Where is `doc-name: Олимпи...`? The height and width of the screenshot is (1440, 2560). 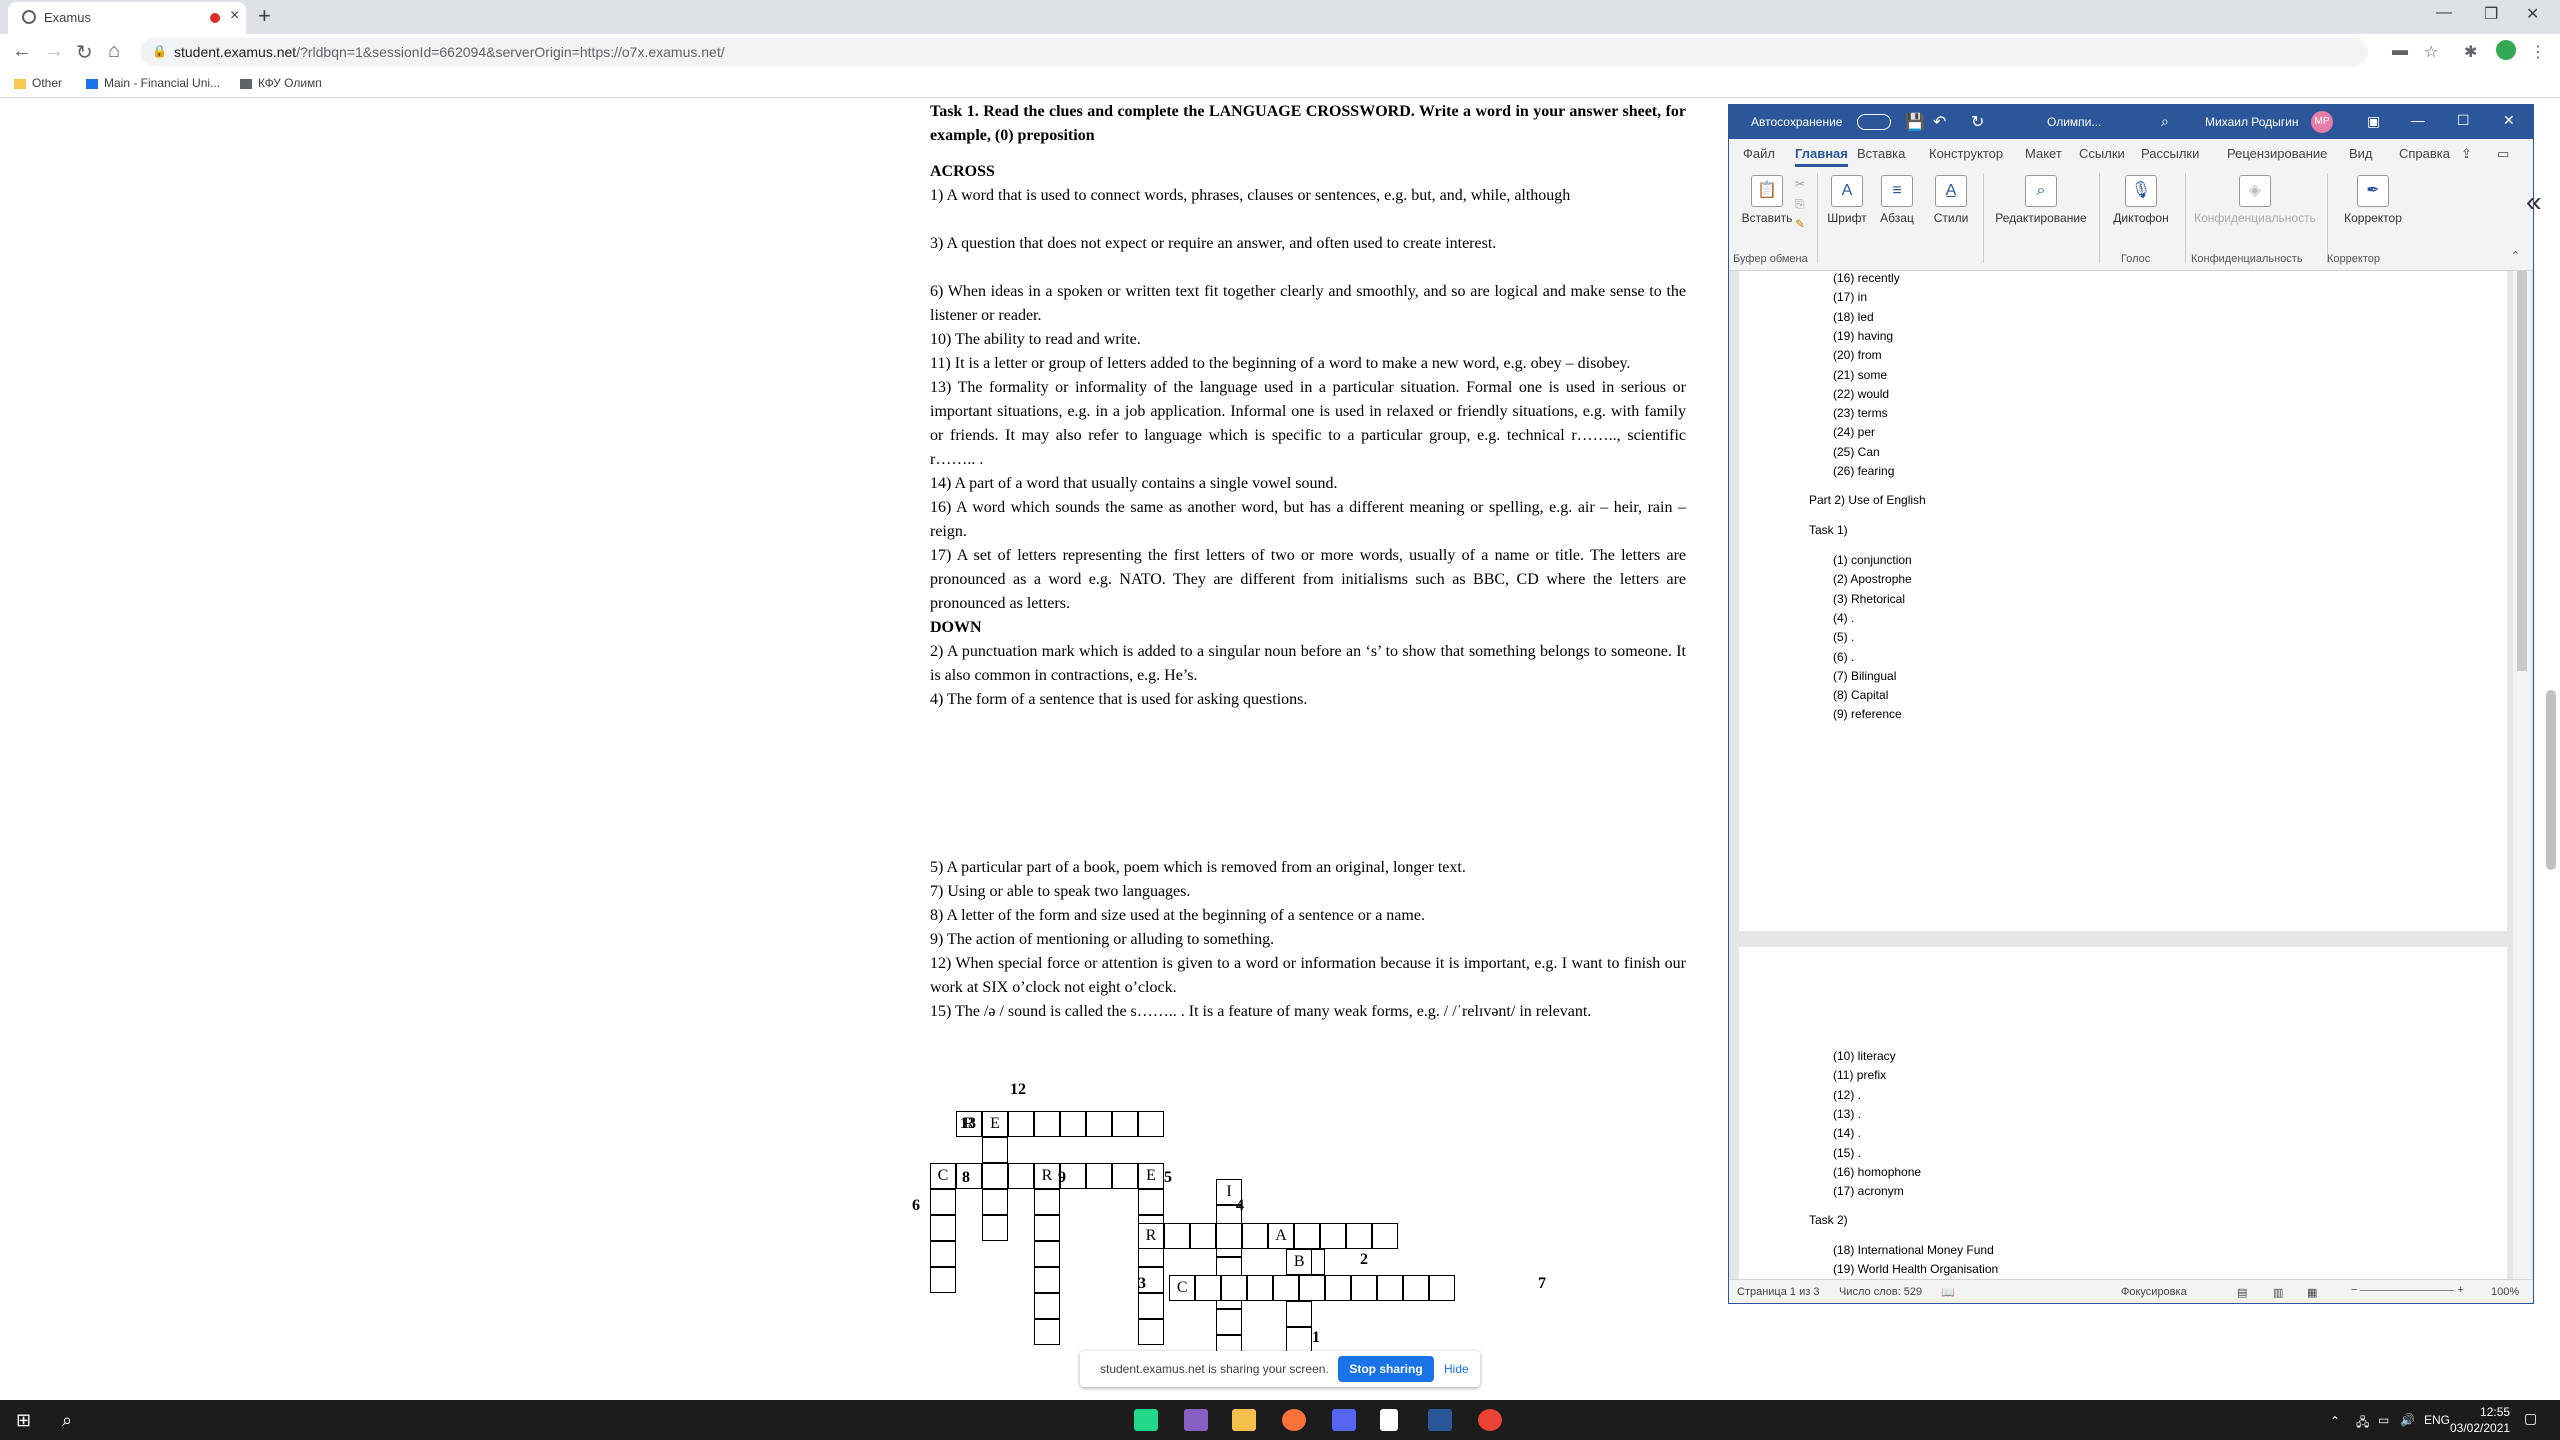
doc-name: Олимпи... is located at coordinates (2074, 122).